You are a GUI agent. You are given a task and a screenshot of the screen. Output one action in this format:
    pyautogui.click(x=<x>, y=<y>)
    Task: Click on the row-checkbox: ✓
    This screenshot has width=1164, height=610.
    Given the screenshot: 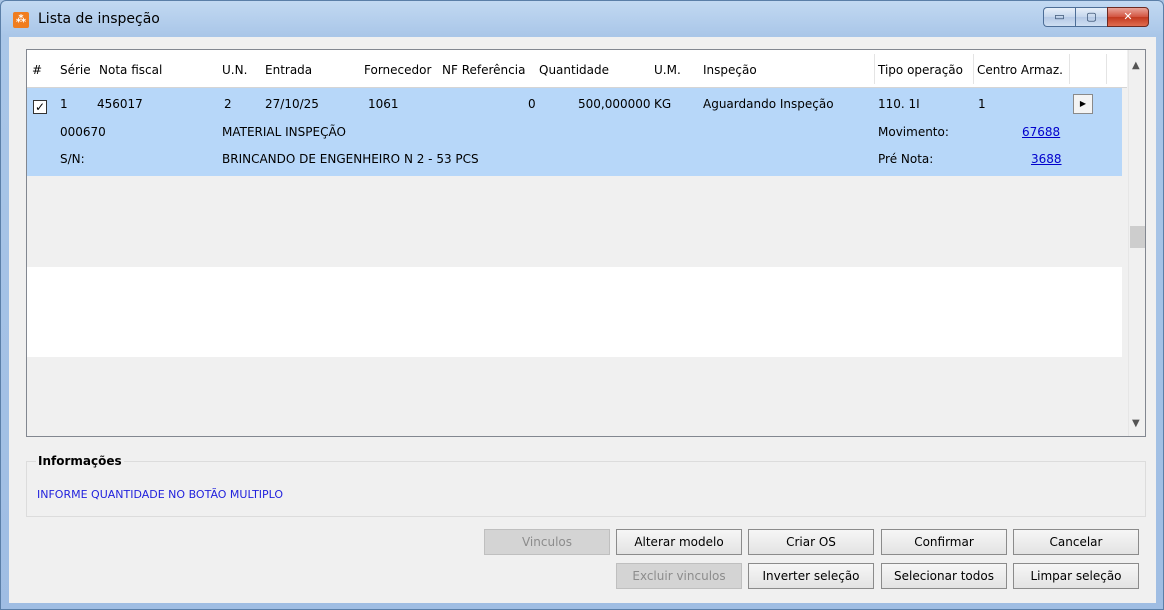 What is the action you would take?
    pyautogui.click(x=40, y=107)
    